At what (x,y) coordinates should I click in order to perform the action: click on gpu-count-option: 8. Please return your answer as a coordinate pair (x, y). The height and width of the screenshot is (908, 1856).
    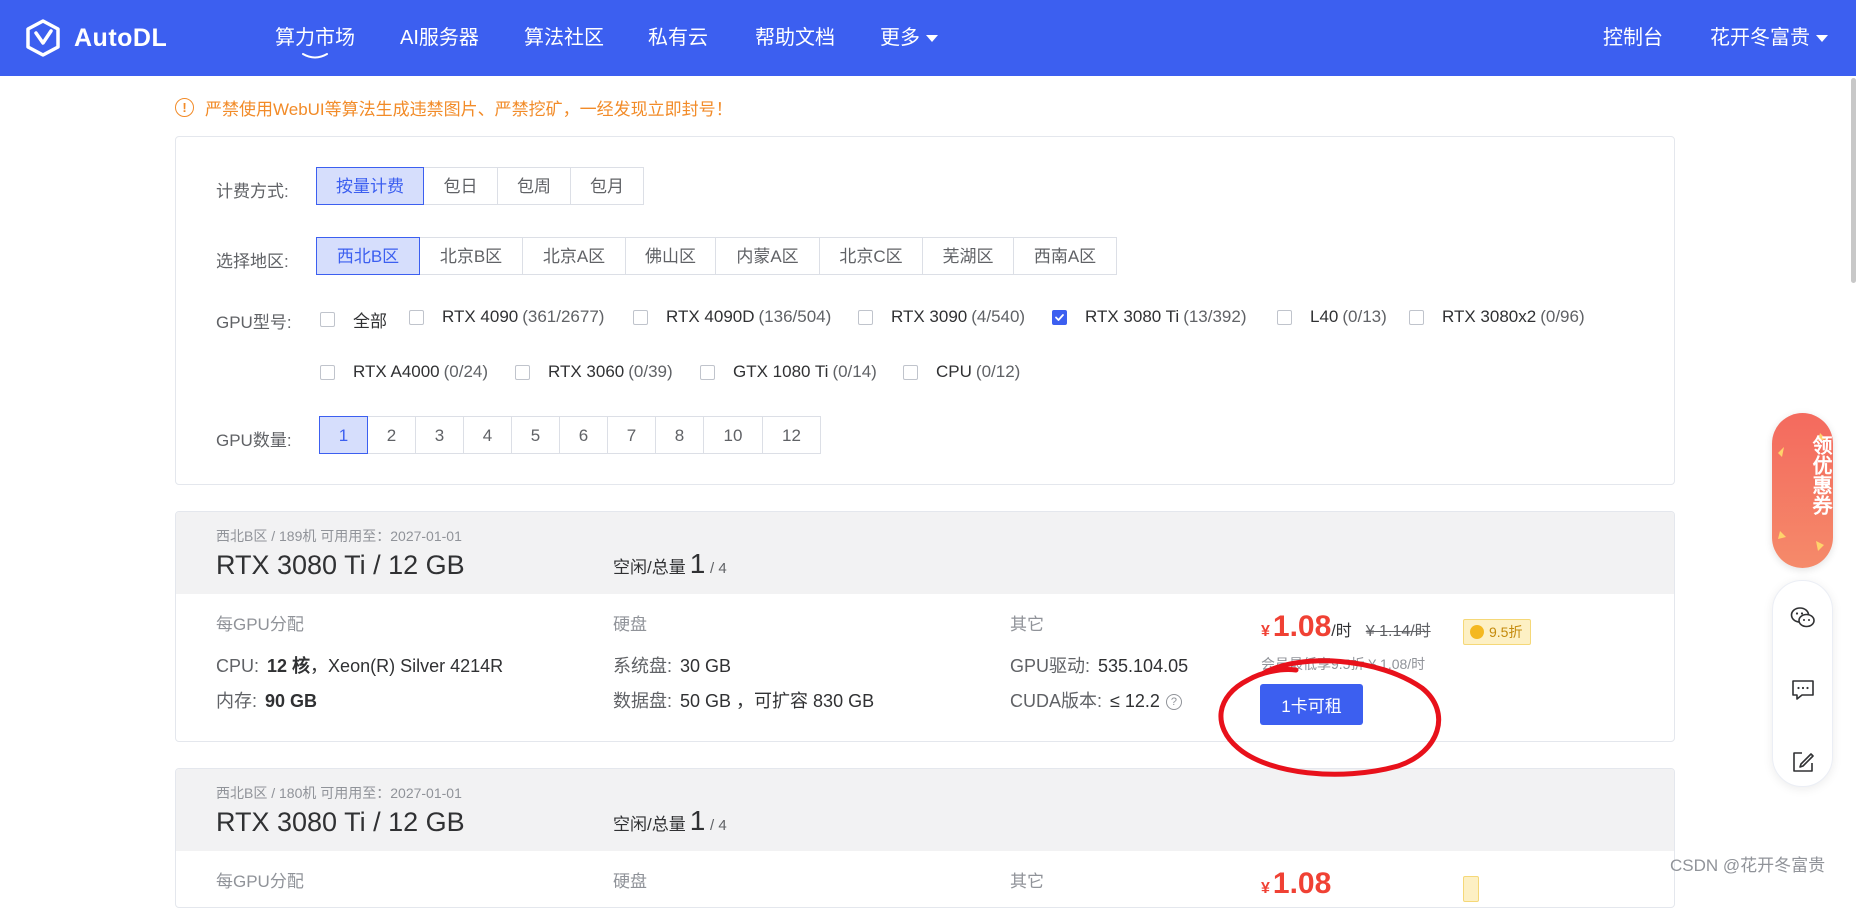
    Looking at the image, I should click on (679, 435).